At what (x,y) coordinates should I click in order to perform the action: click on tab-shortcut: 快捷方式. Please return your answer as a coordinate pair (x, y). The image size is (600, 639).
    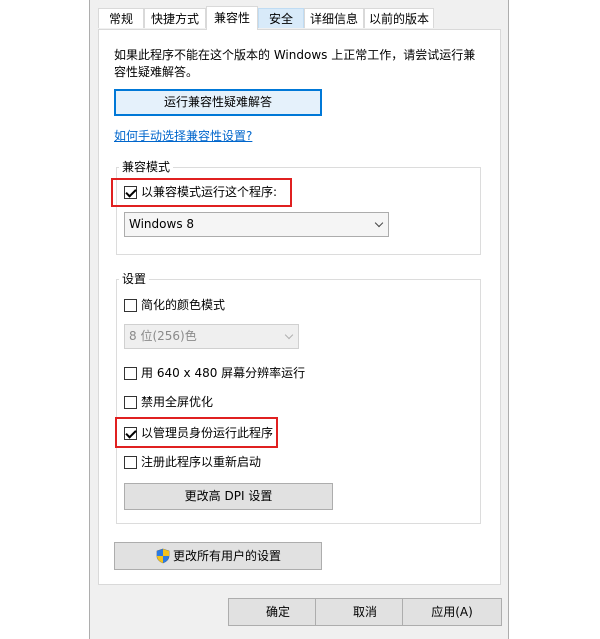
    Looking at the image, I should click on (175, 18).